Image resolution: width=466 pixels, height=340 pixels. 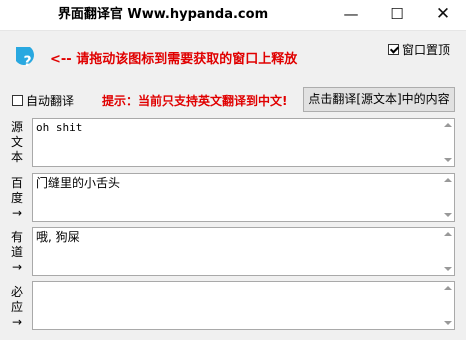 I want to click on topmost-checkbox: 窗口置顶, so click(x=419, y=49).